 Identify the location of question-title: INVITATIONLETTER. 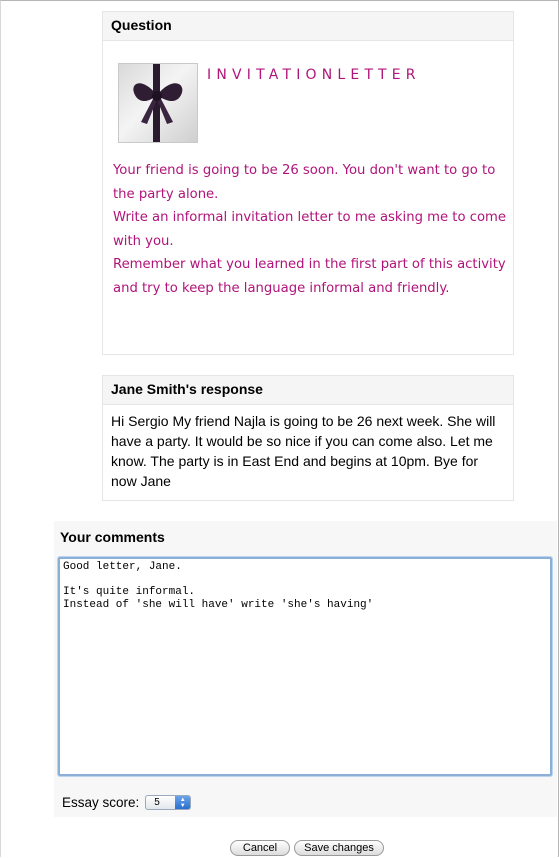
(314, 75).